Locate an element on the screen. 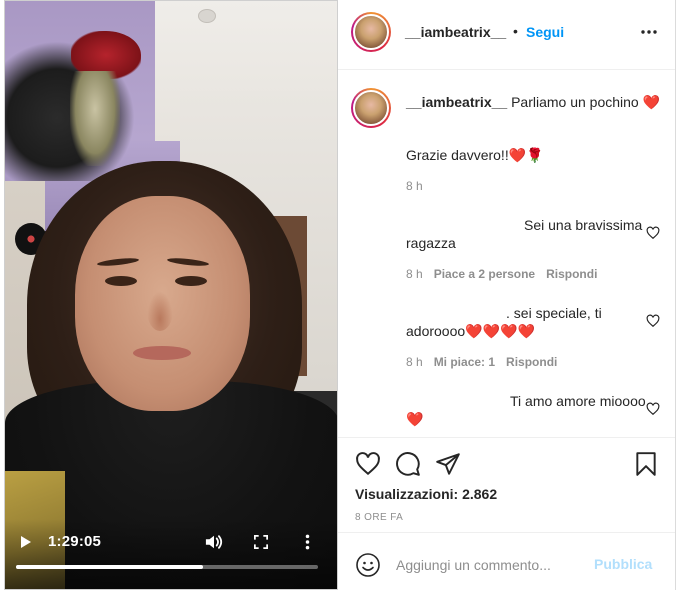  emoji-button is located at coordinates (368, 565).